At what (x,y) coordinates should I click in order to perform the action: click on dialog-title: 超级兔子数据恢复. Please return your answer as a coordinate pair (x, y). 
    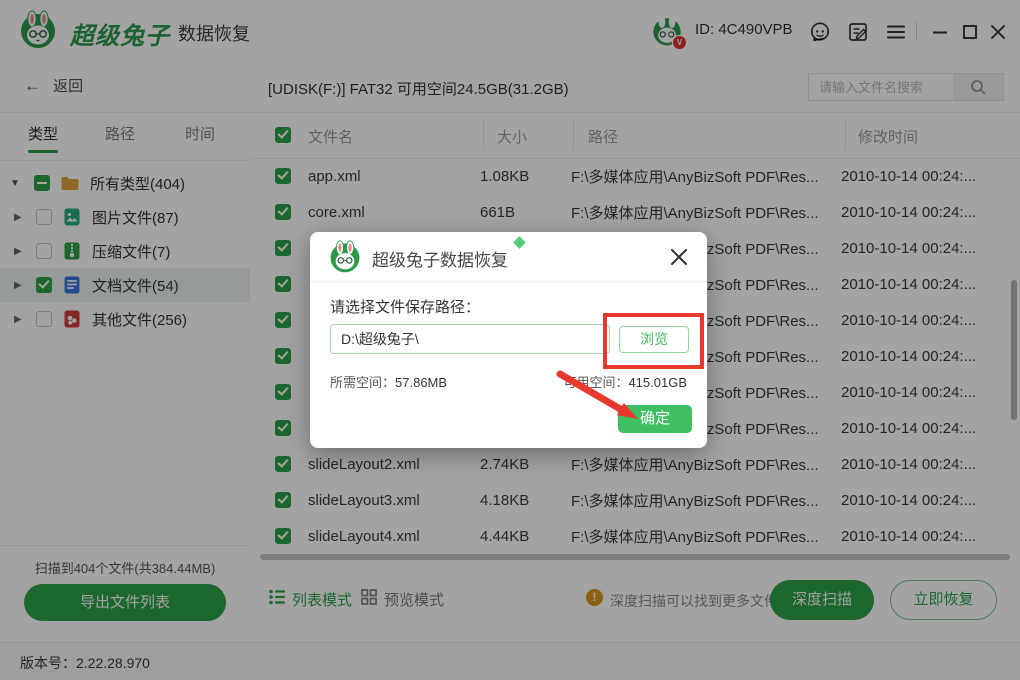
    Looking at the image, I should click on (440, 260).